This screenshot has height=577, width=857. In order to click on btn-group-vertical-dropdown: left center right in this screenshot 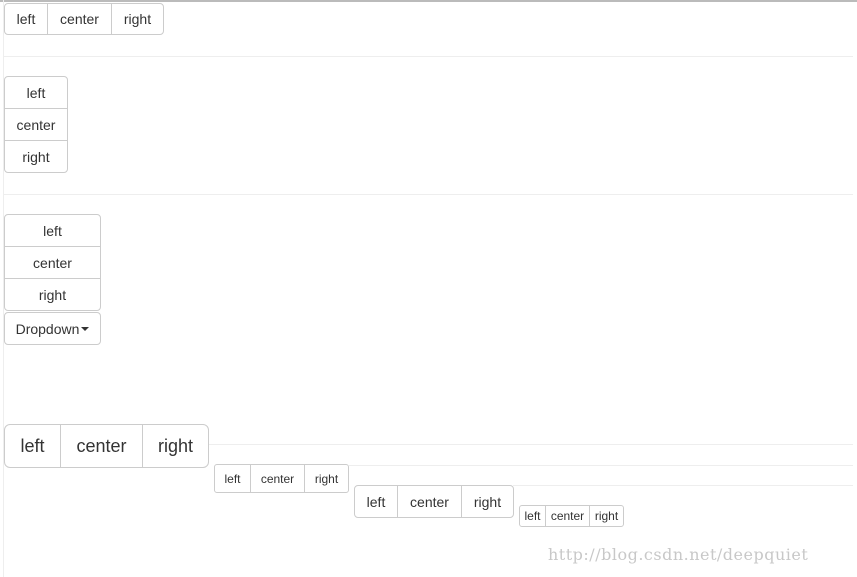, I will do `click(52, 262)`.